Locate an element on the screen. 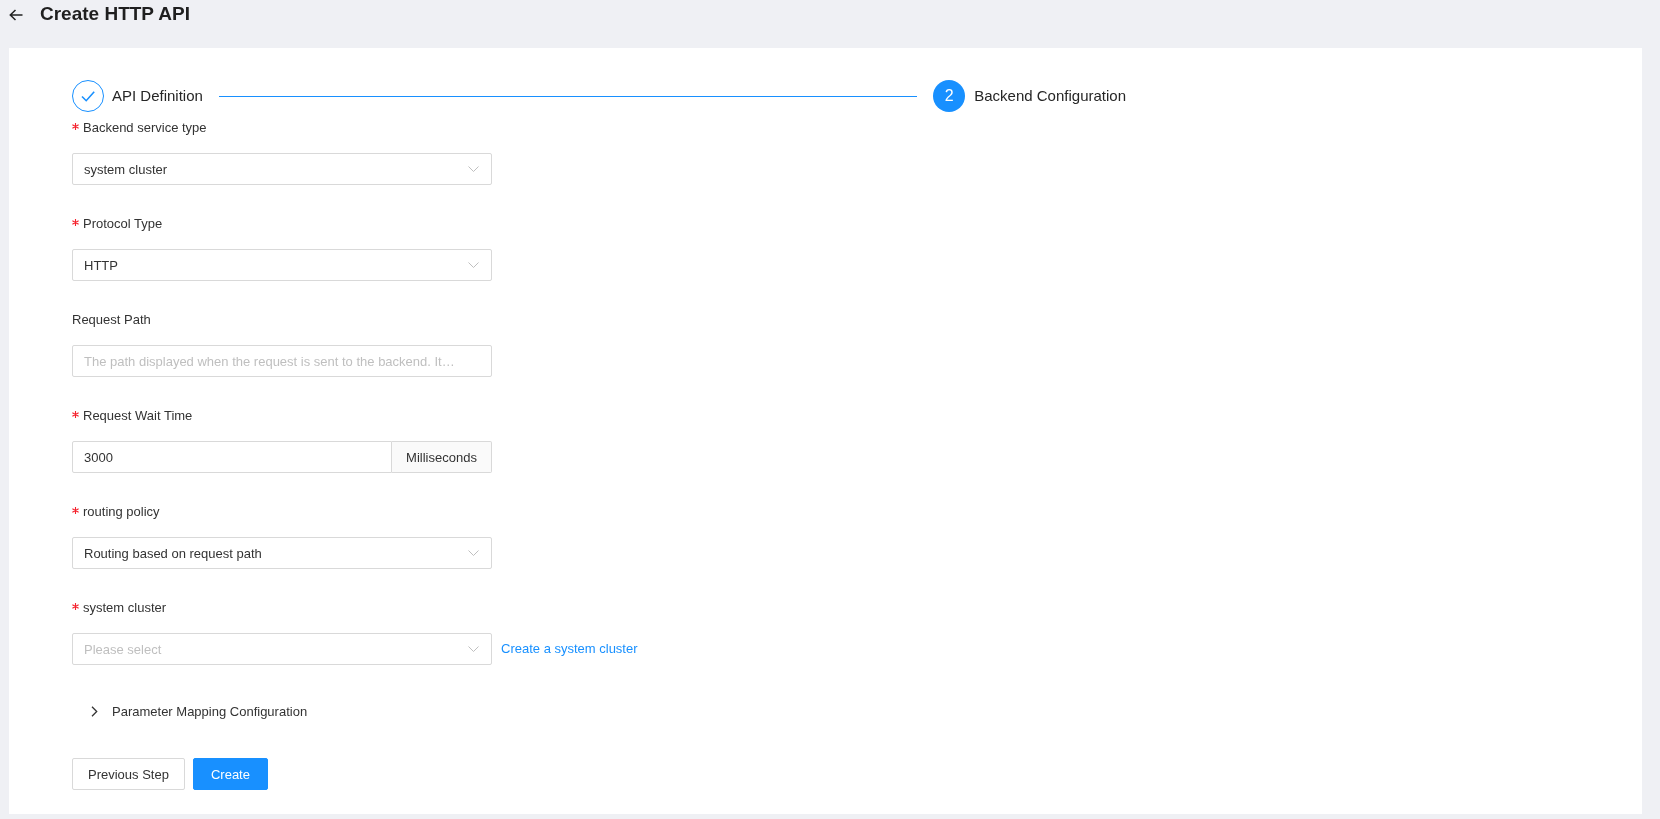  select-field: system cluster is located at coordinates (282, 169).